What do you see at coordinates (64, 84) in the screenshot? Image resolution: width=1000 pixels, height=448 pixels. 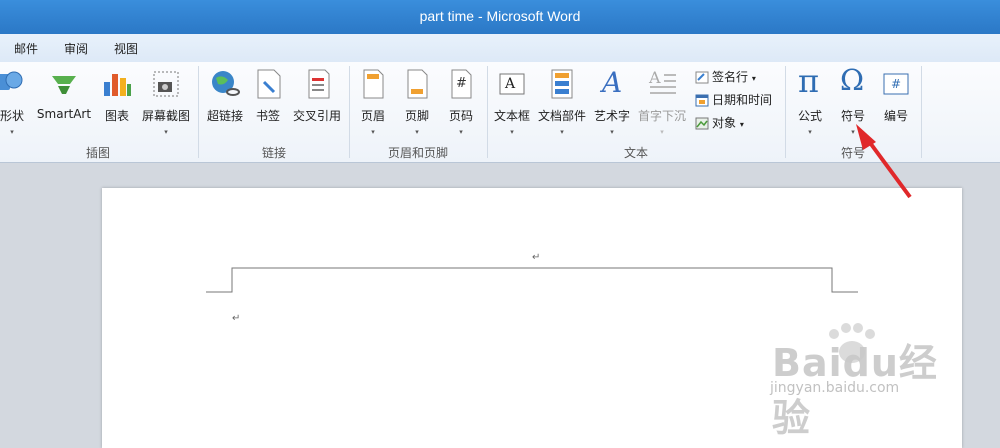 I see `smartart-icon` at bounding box center [64, 84].